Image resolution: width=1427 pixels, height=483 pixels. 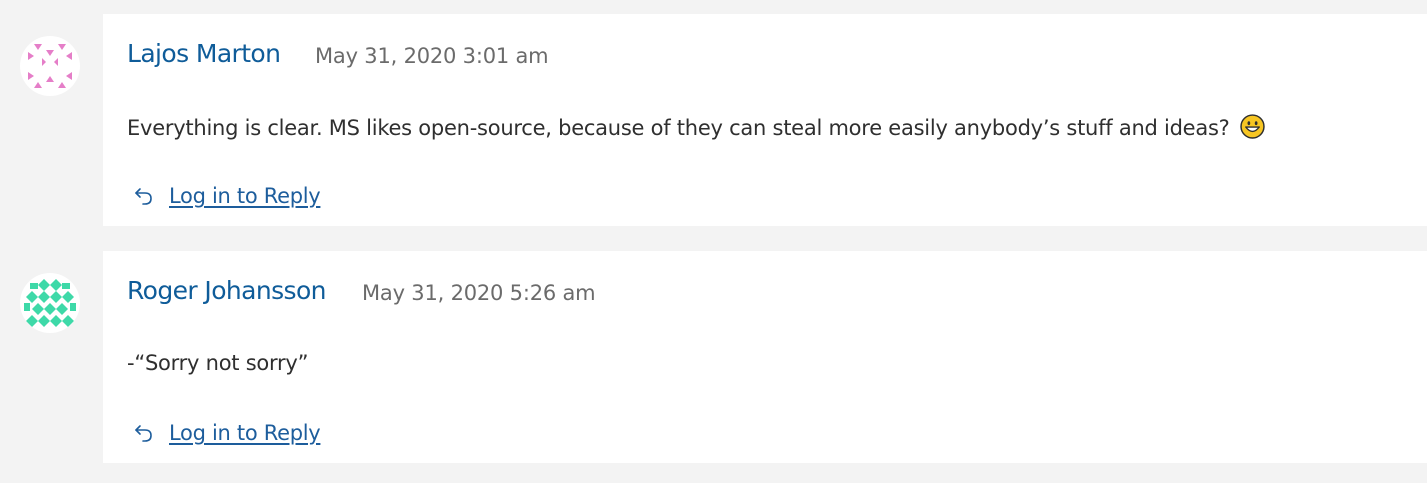 What do you see at coordinates (432, 56) in the screenshot?
I see `comment-date: May 31, 2020 3:01 am` at bounding box center [432, 56].